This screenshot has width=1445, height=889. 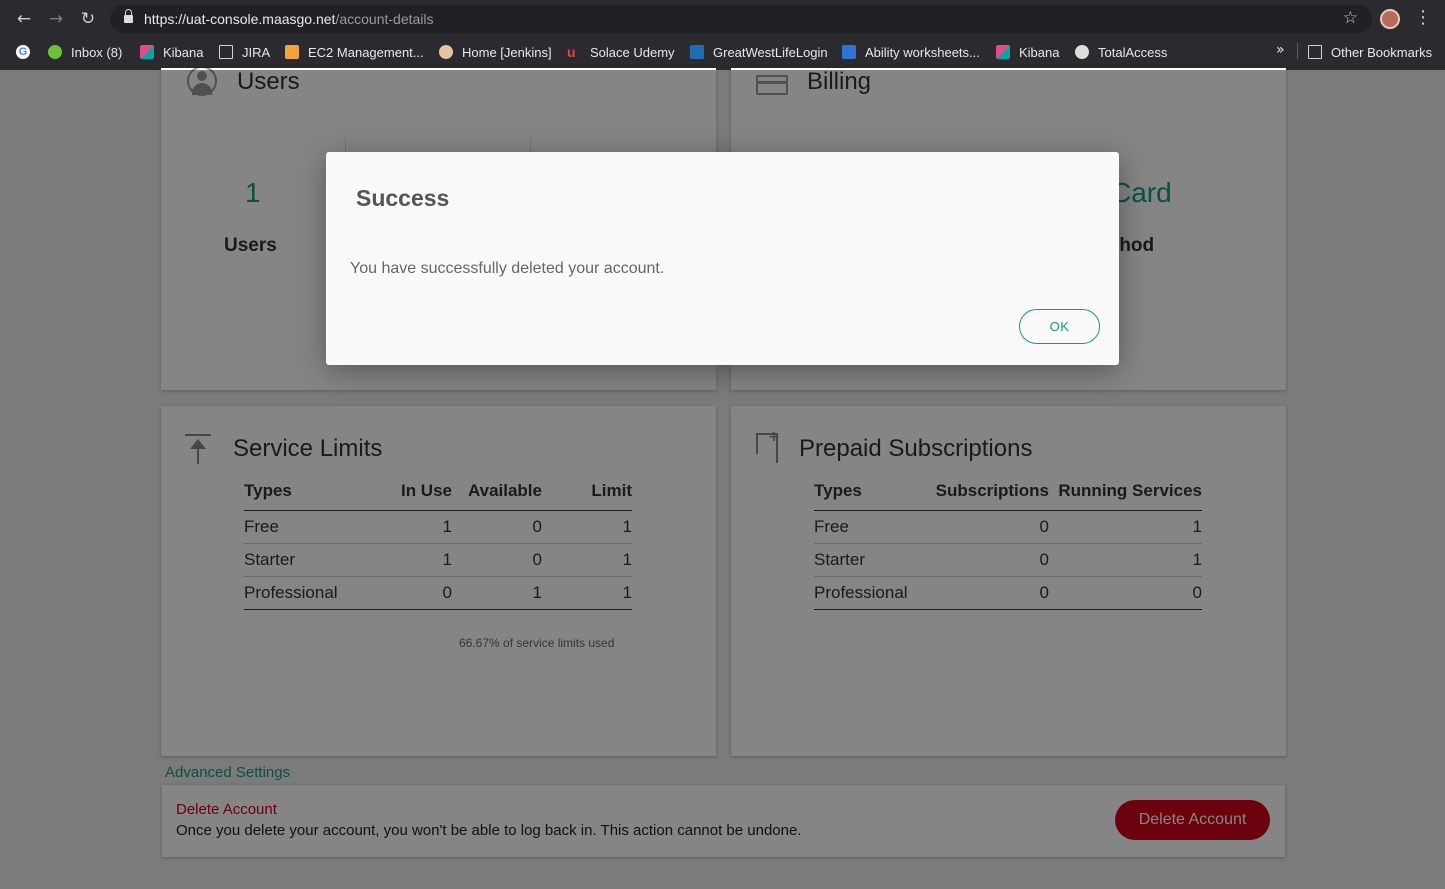 I want to click on bookmark-label: Solace Udemy, so click(x=632, y=52).